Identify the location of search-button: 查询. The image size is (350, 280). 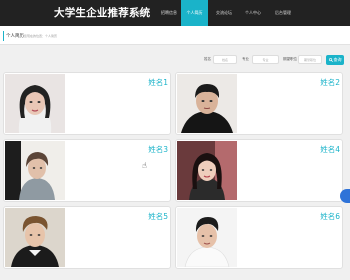
(335, 60).